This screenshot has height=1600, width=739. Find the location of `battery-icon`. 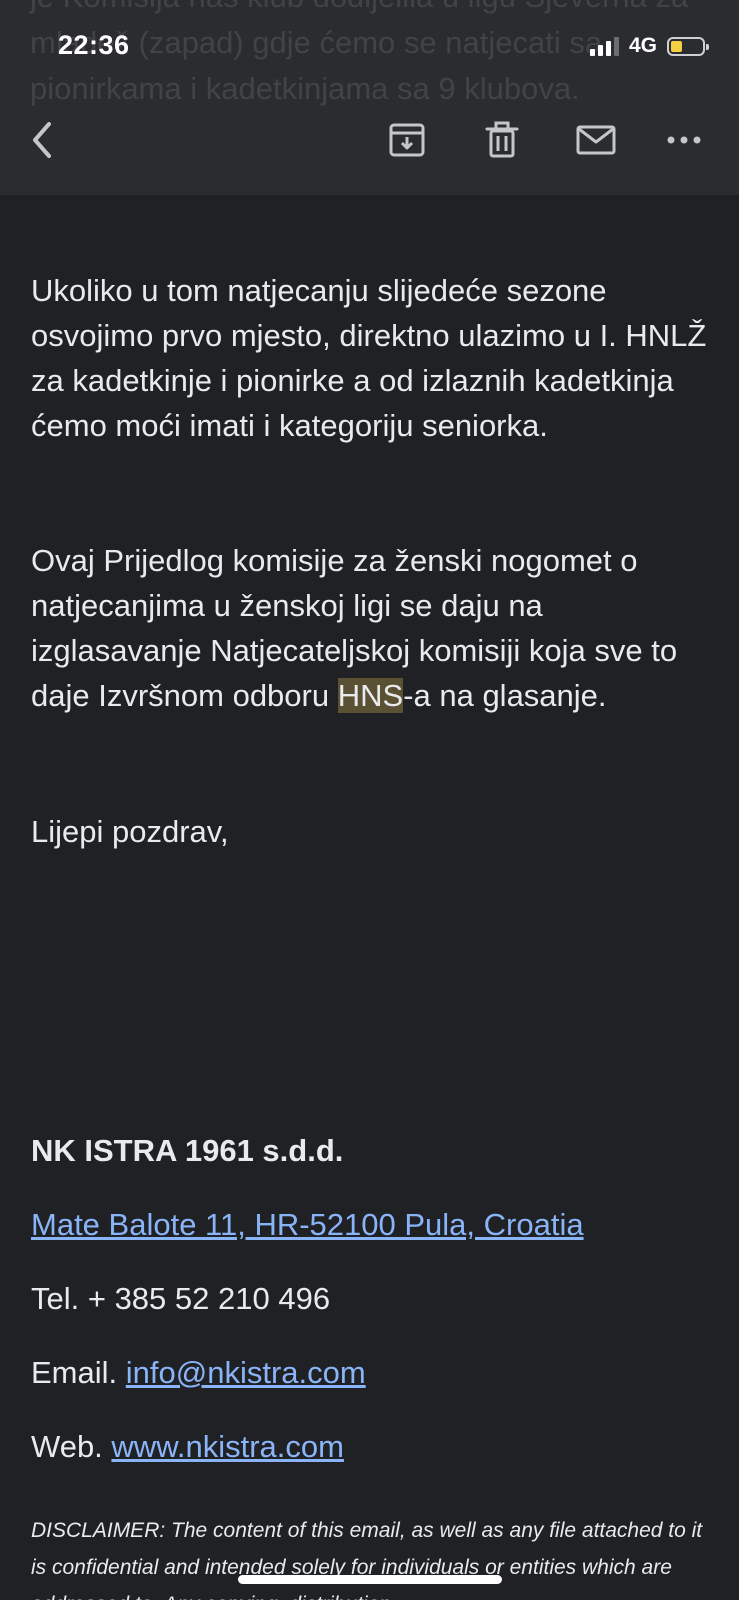

battery-icon is located at coordinates (688, 46).